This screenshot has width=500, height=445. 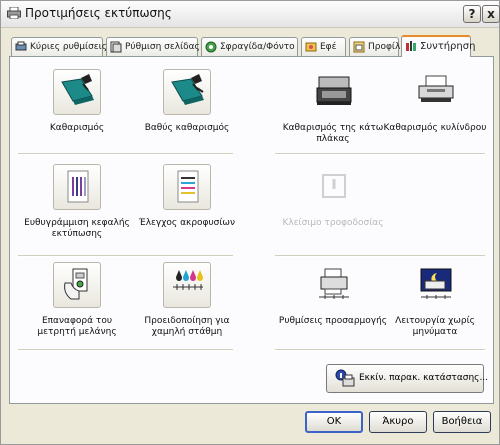 I want to click on cleaning-item: Καθαρισμός, so click(x=77, y=101).